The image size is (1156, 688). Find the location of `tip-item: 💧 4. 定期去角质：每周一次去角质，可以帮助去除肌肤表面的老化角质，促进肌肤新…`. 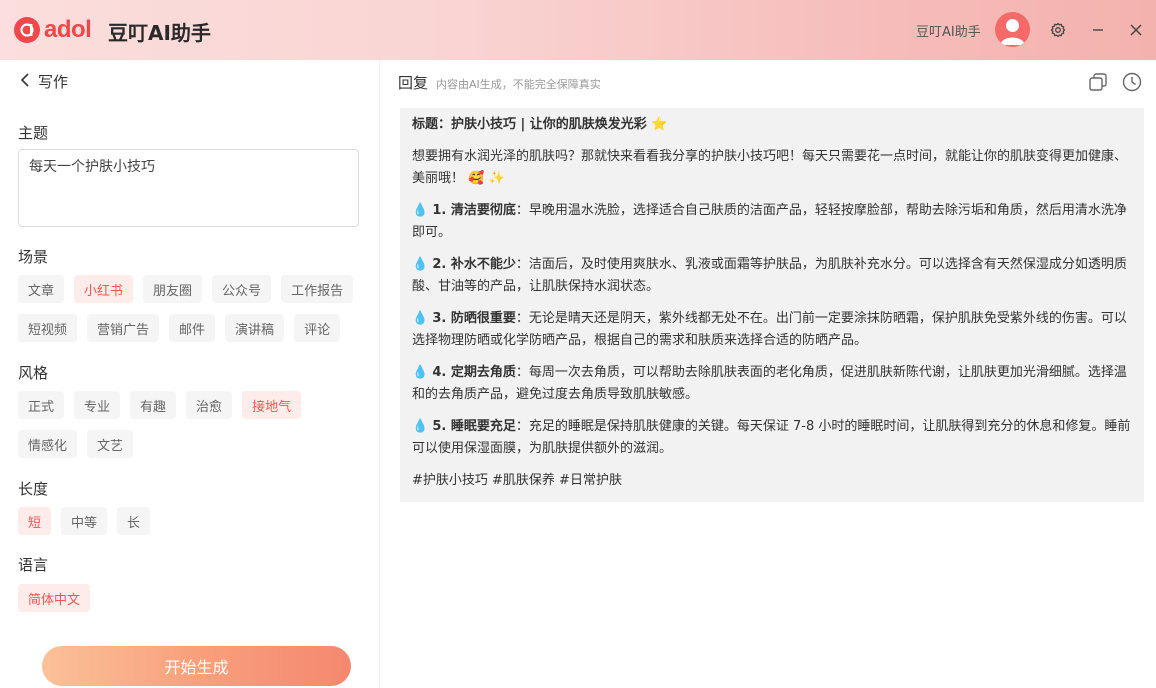

tip-item: 💧 4. 定期去角质：每周一次去角质，可以帮助去除肌肤表面的老化角质，促进肌肤新… is located at coordinates (772, 384).